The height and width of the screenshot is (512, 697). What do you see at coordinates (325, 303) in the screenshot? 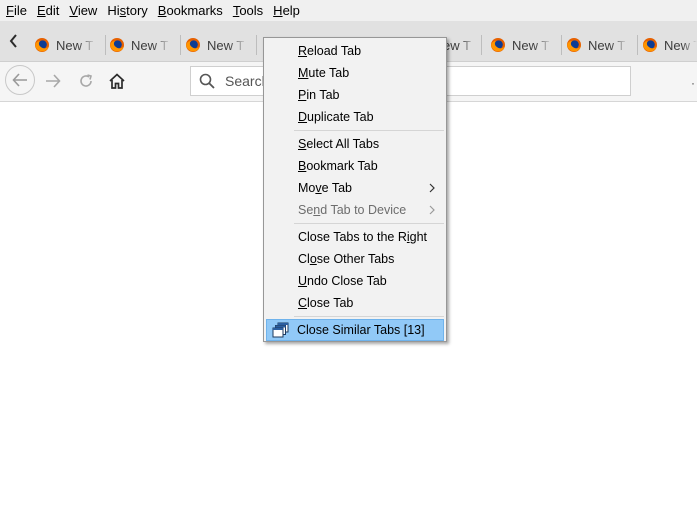
I see `menu-item-label: Close Tab` at bounding box center [325, 303].